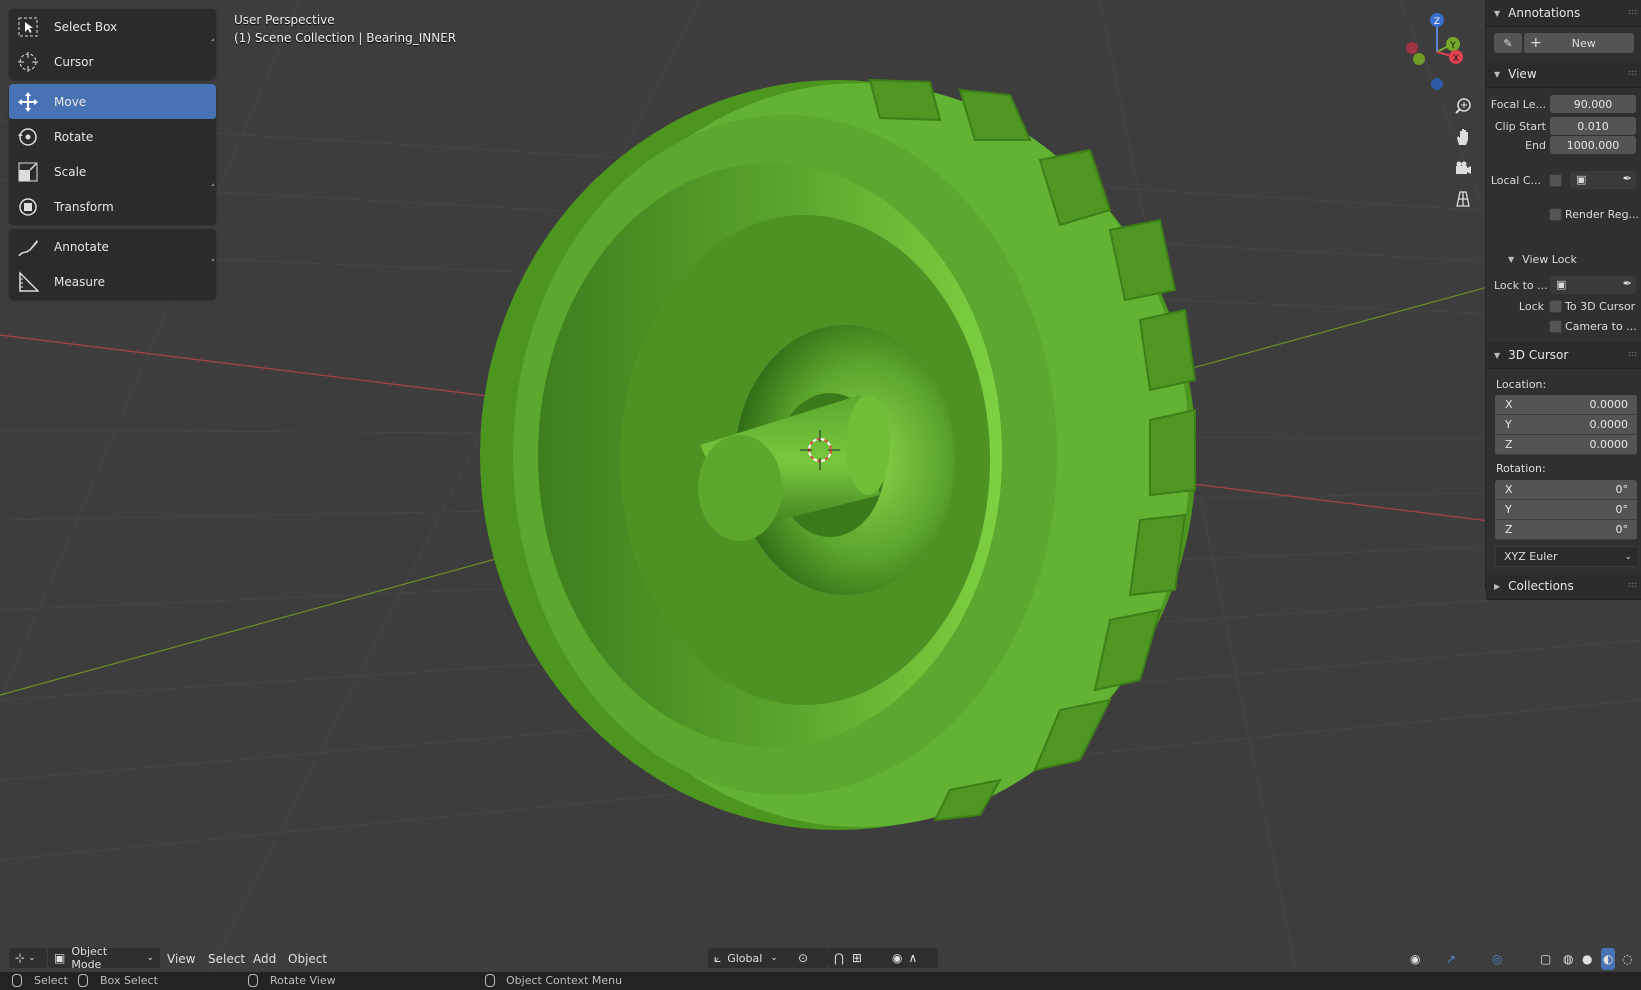 Image resolution: width=1641 pixels, height=990 pixels. What do you see at coordinates (1555, 214) in the screenshot?
I see `render-region-checkbox` at bounding box center [1555, 214].